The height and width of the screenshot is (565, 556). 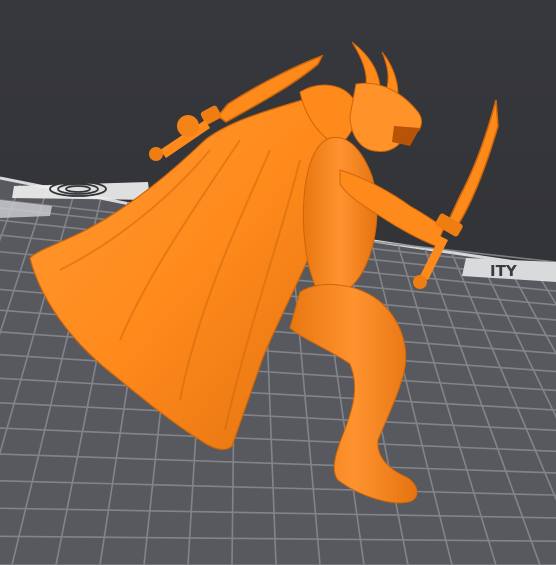 What do you see at coordinates (385, 97) in the screenshot?
I see `head` at bounding box center [385, 97].